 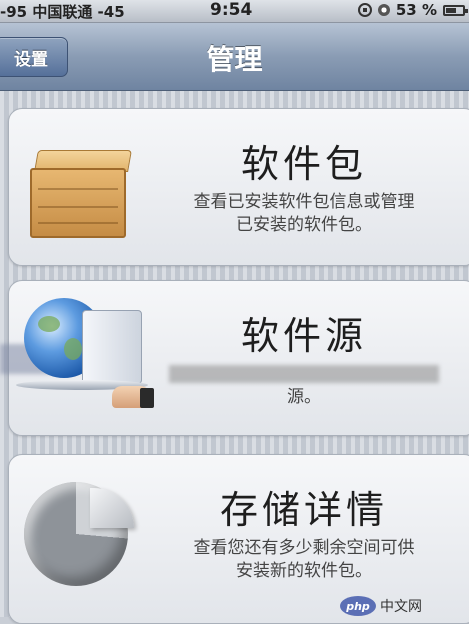 What do you see at coordinates (383, 10) in the screenshot?
I see `alarm-icon` at bounding box center [383, 10].